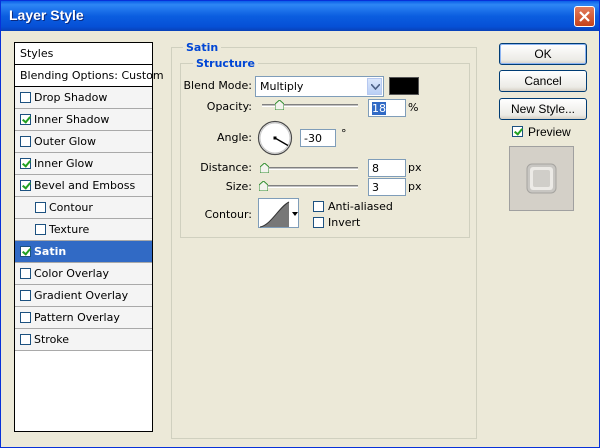  I want to click on angle-label: Angle:, so click(234, 137).